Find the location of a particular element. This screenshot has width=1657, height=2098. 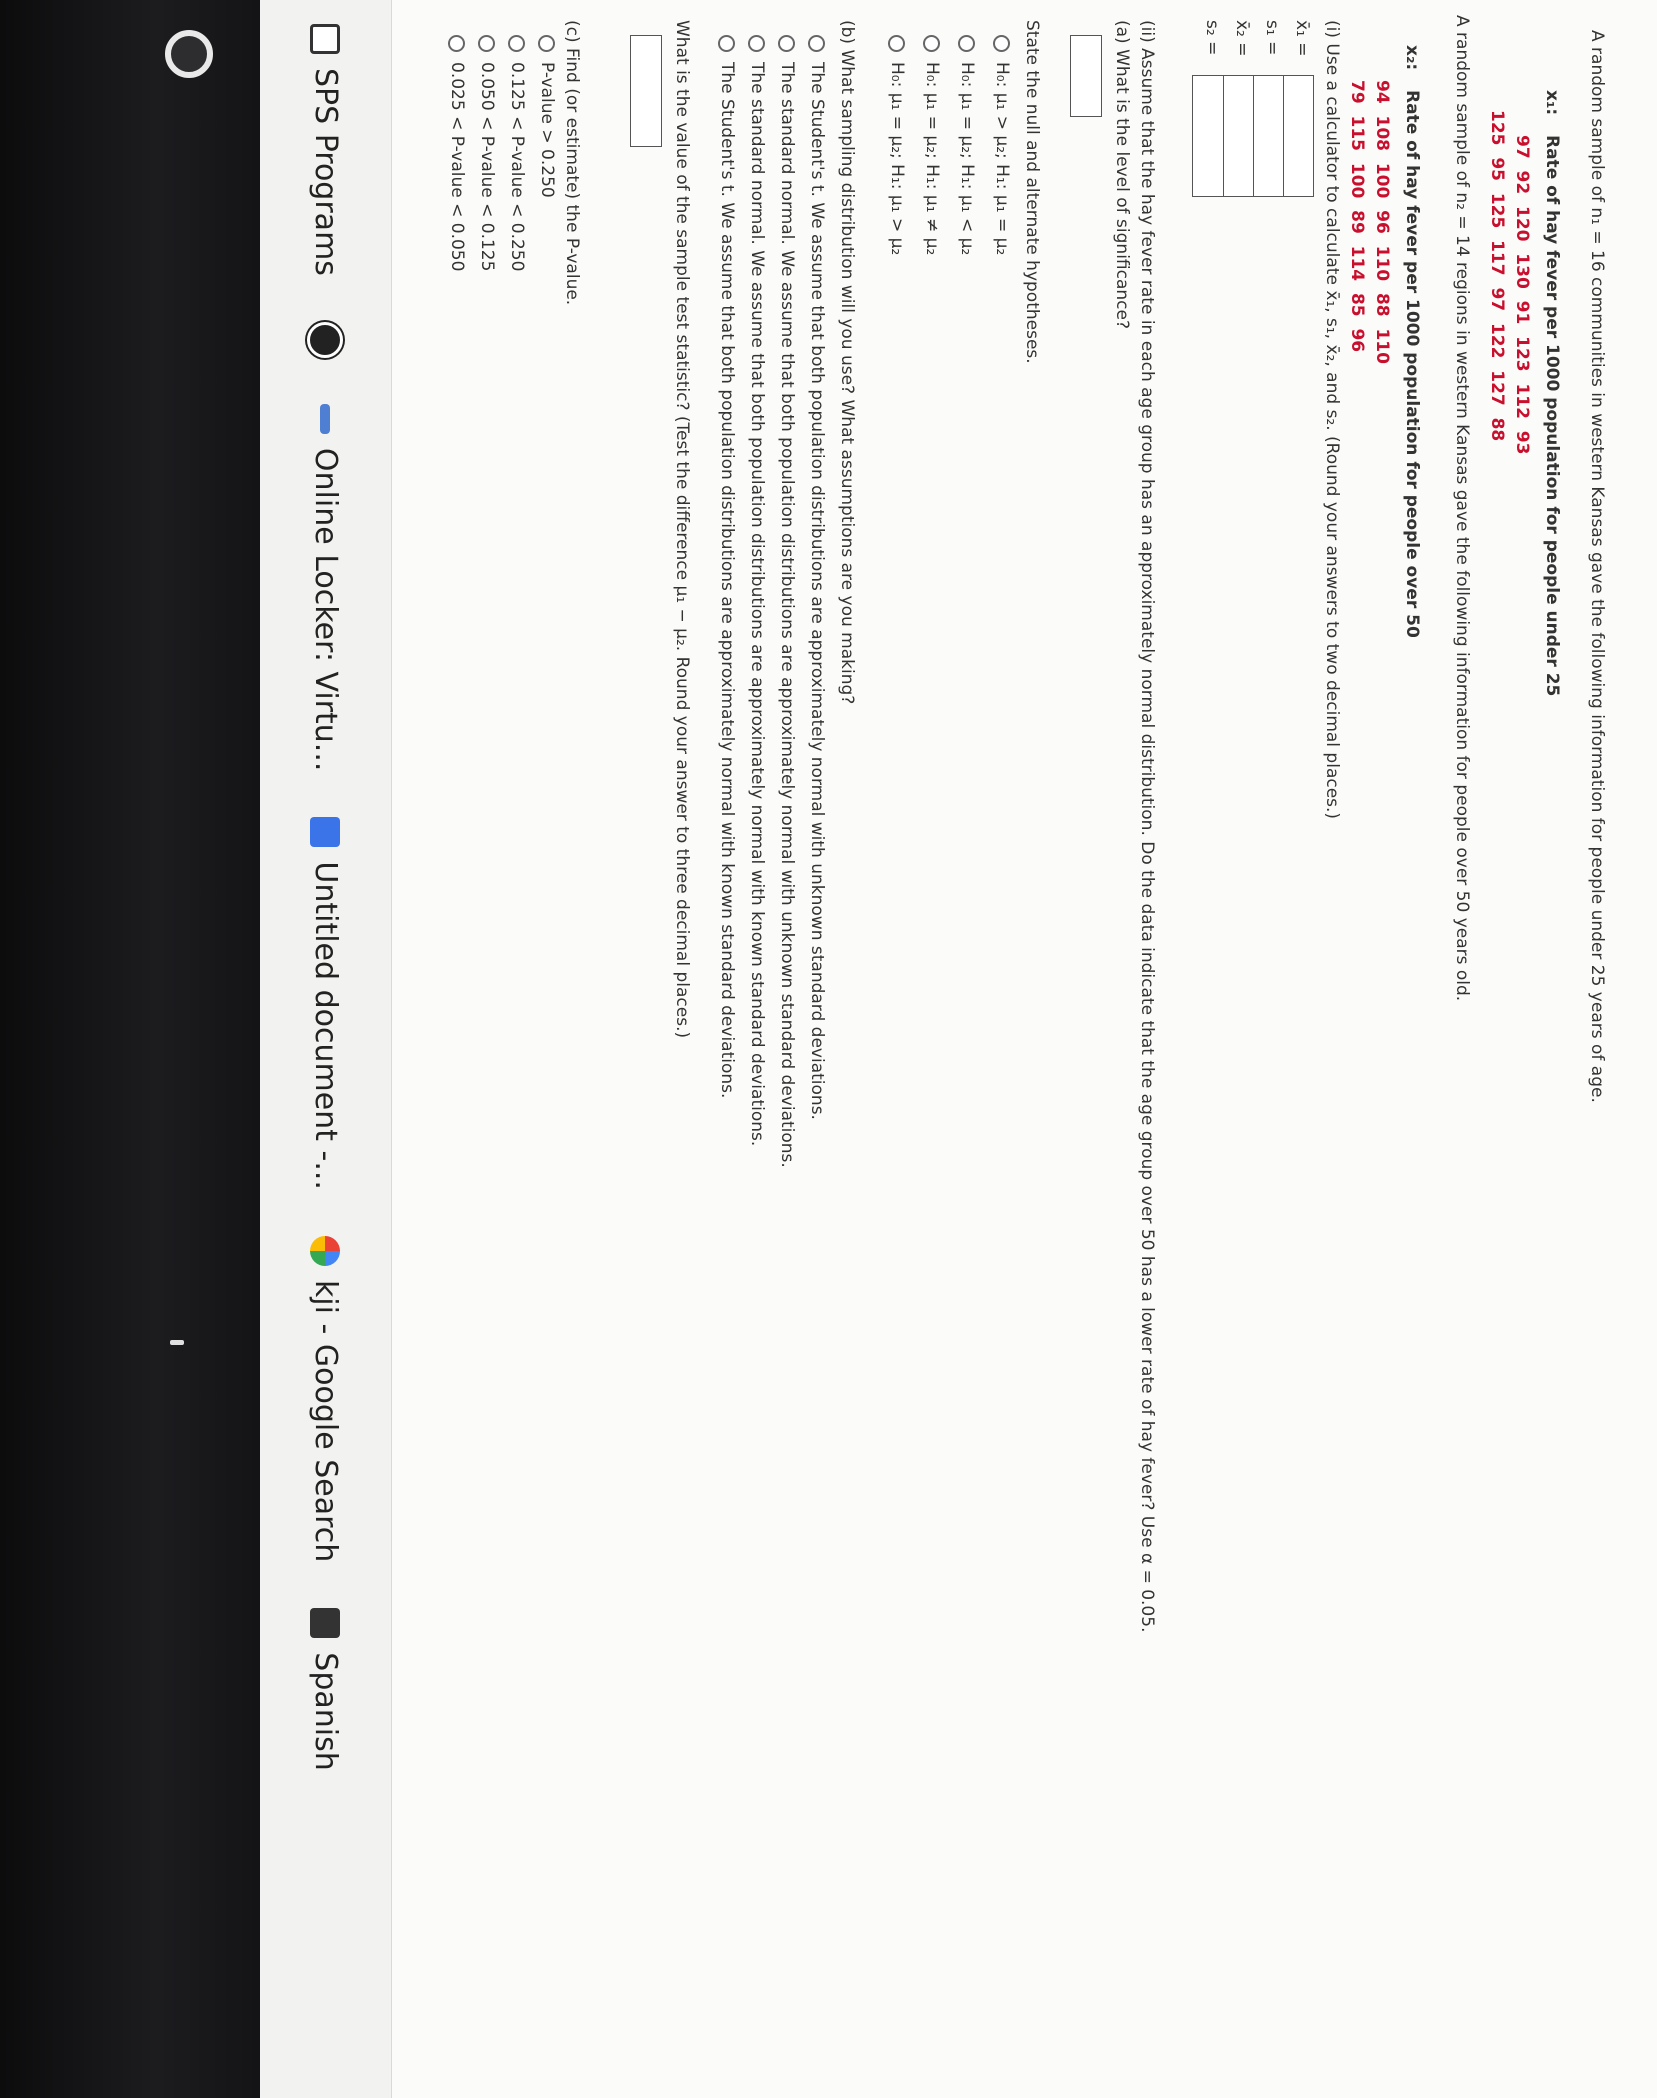

hypothesis-option-3: H₀: μ₁ = μ₂; H₁: μ₁ ≠ μ₂ is located at coordinates (932, 145).